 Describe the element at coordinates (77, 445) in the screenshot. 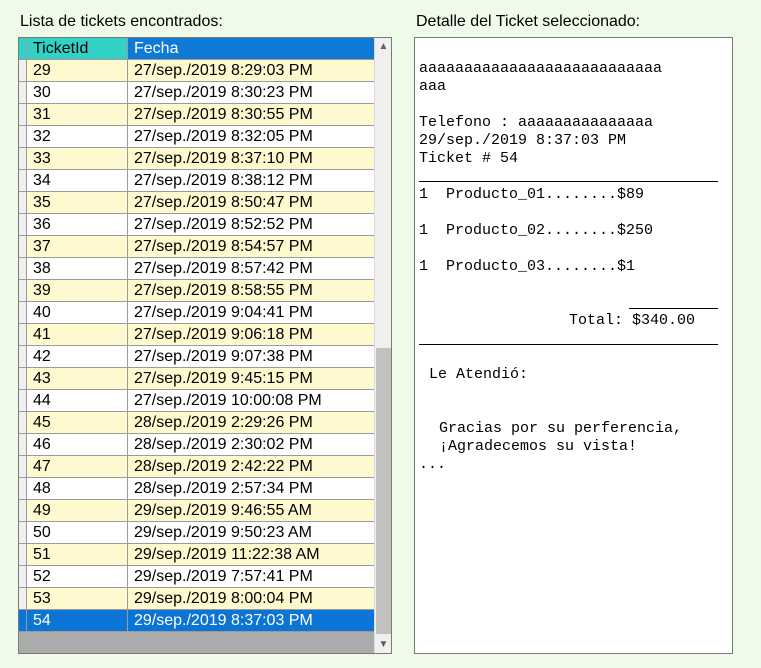

I see `ticketid-cell: 46` at that location.